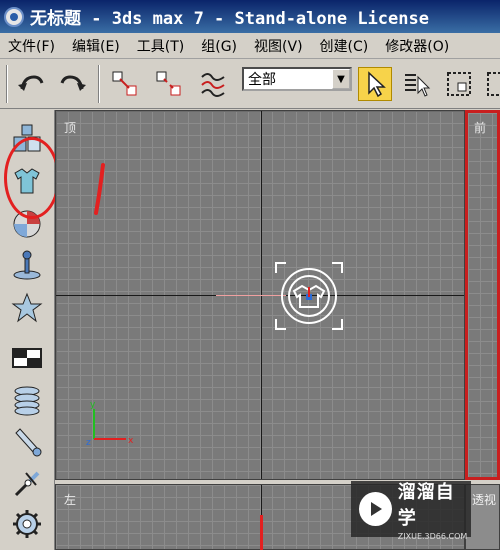 The height and width of the screenshot is (550, 500). I want to click on viewport-left-label: 左, so click(70, 499).